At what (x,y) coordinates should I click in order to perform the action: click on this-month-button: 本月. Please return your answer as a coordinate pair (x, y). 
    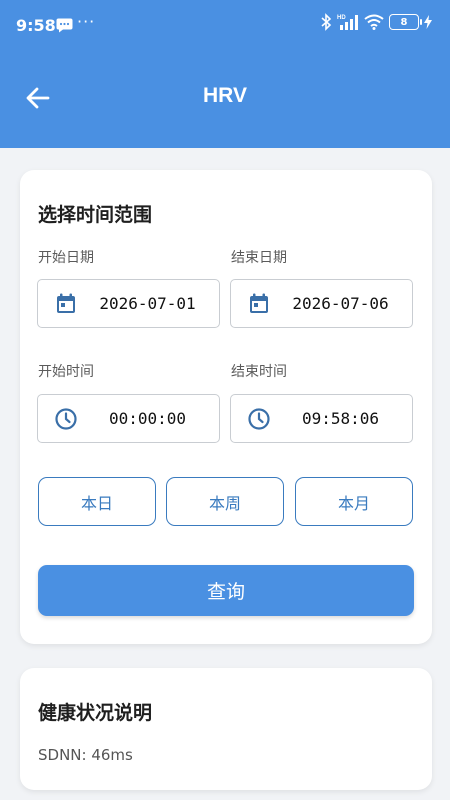
    Looking at the image, I should click on (354, 501).